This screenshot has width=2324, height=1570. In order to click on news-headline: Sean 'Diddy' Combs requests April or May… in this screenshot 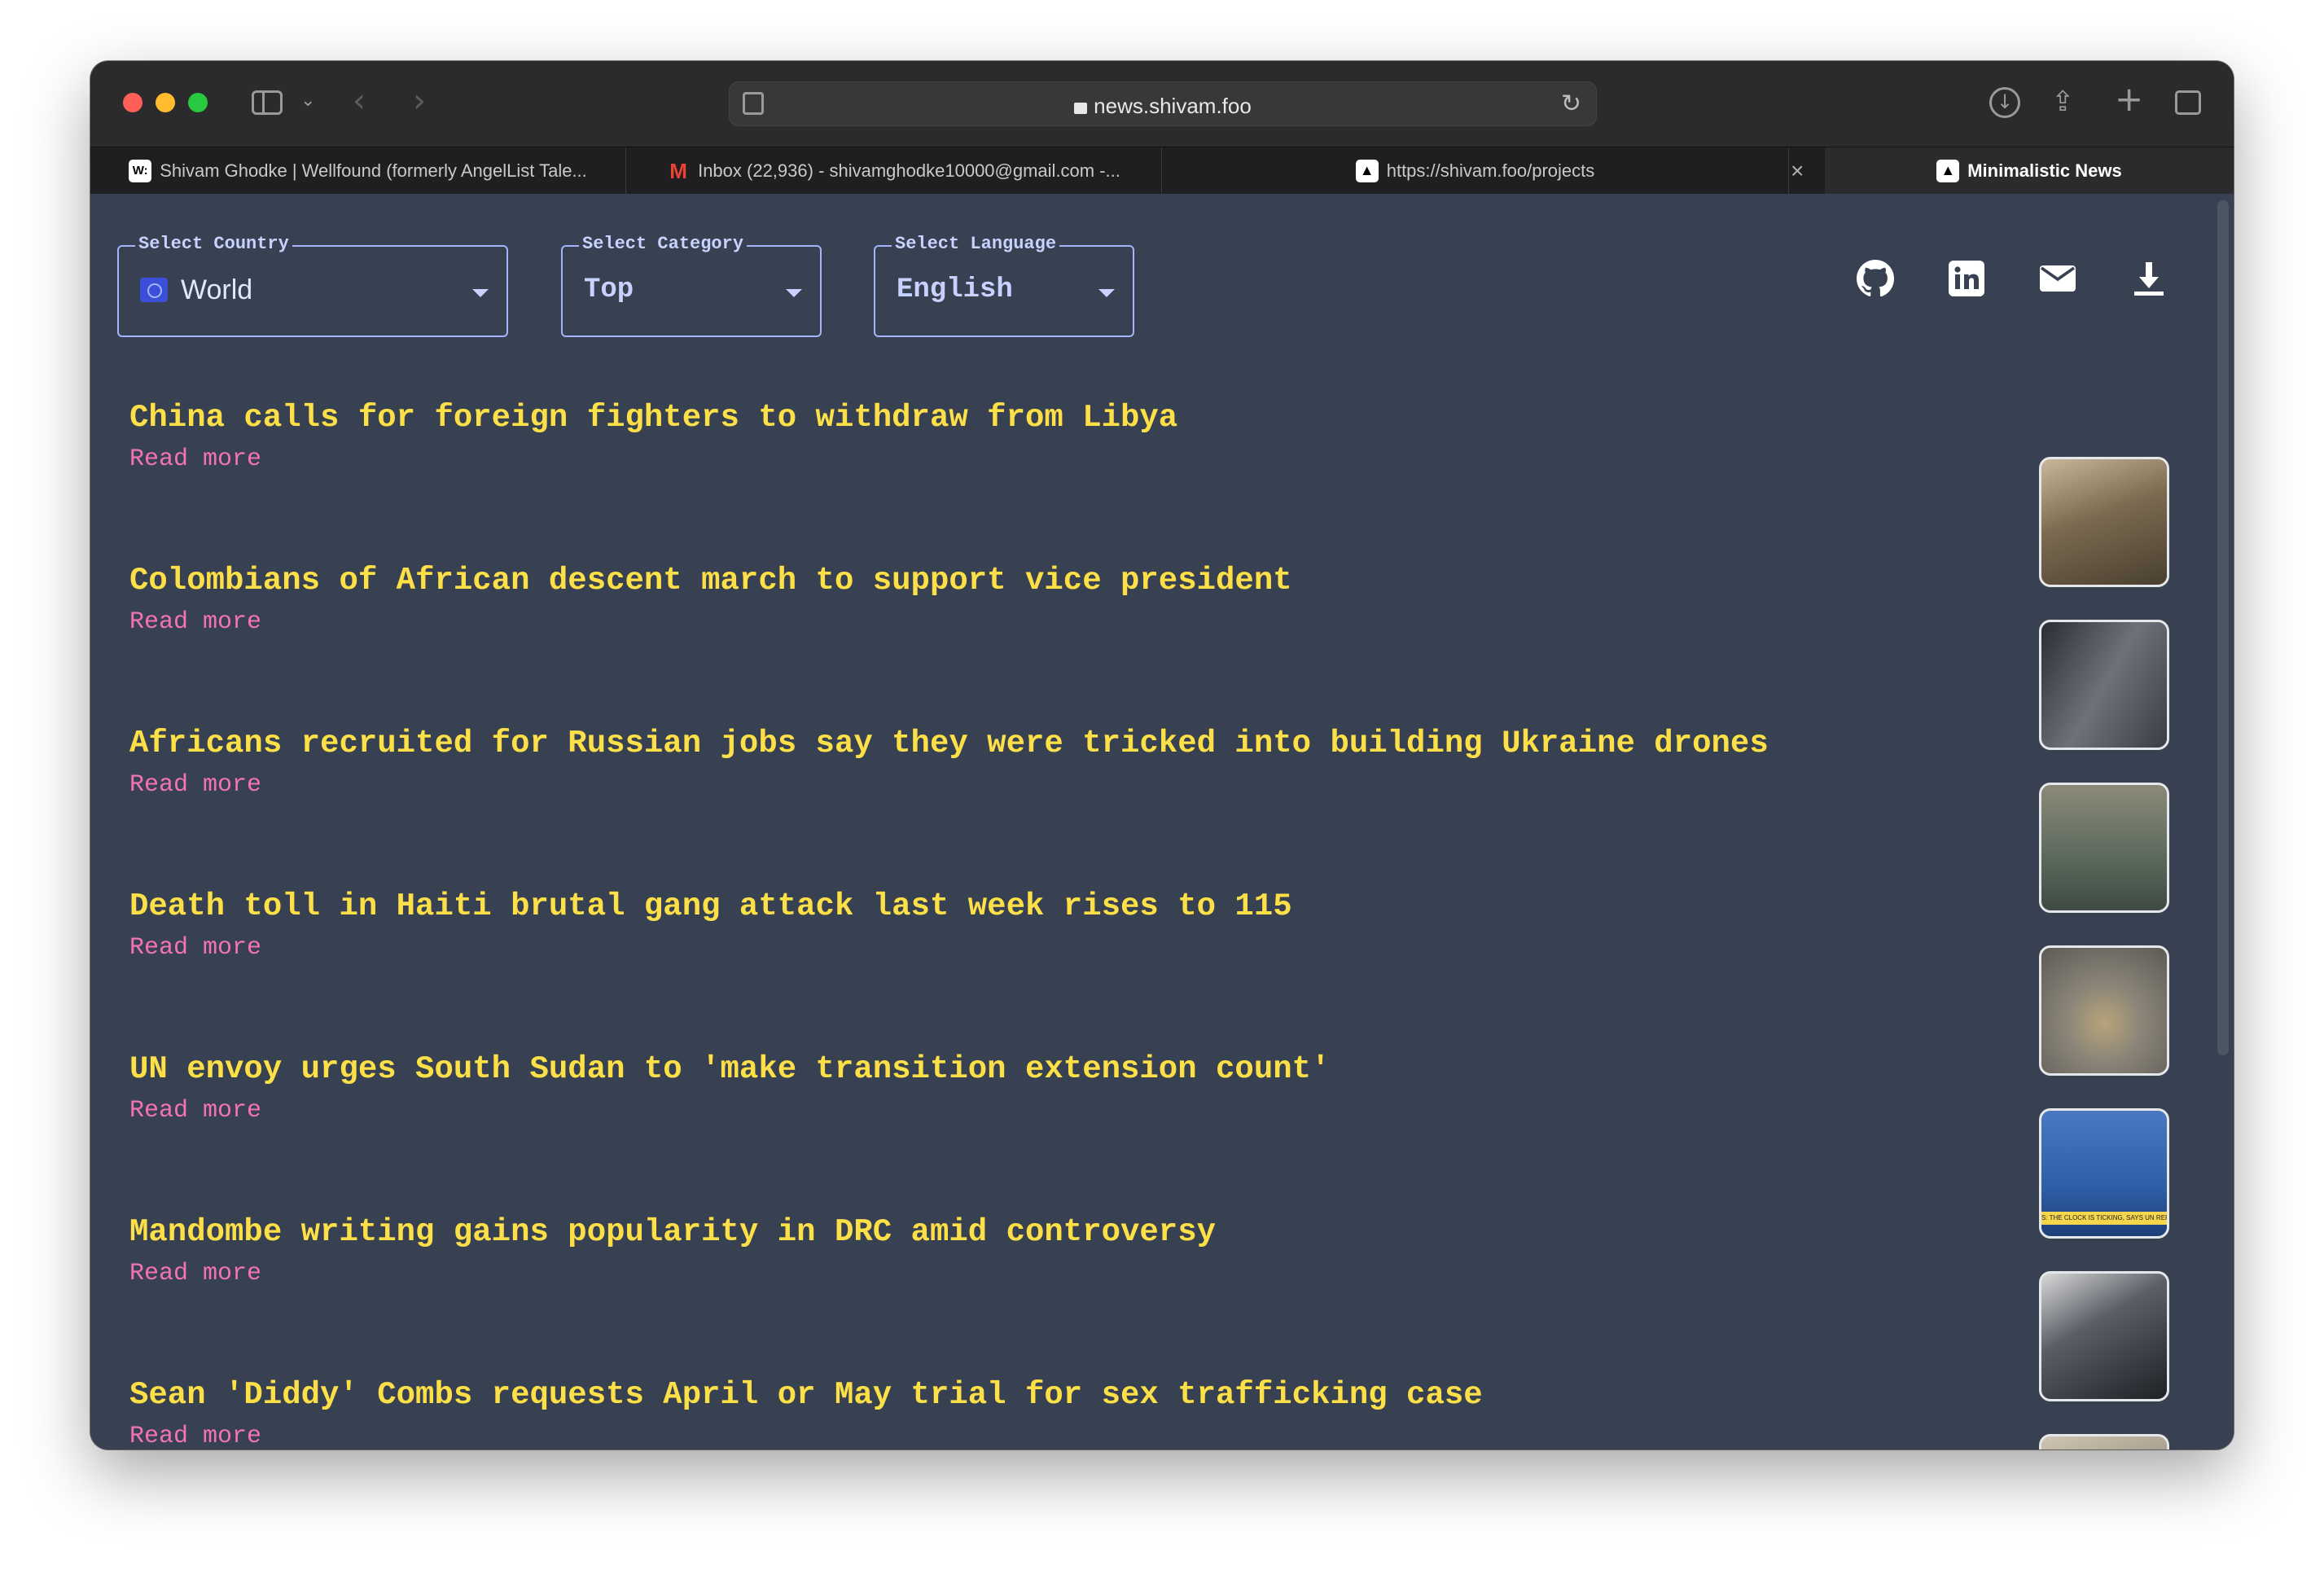, I will do `click(806, 1397)`.